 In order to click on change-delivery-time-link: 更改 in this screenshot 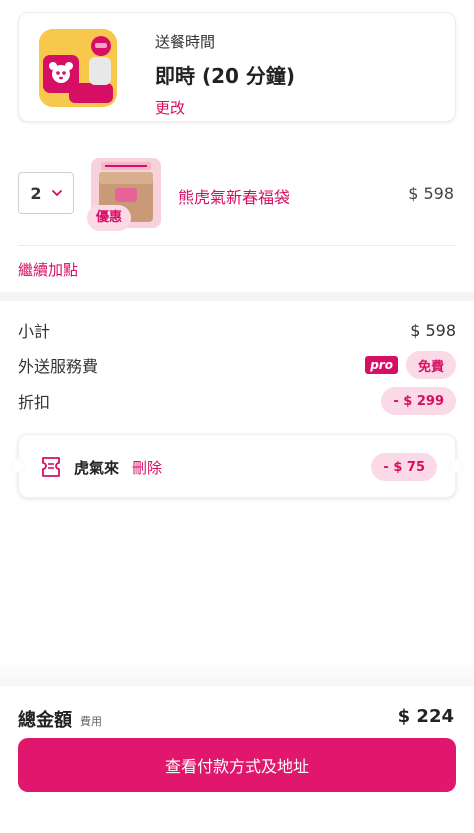, I will do `click(225, 107)`.